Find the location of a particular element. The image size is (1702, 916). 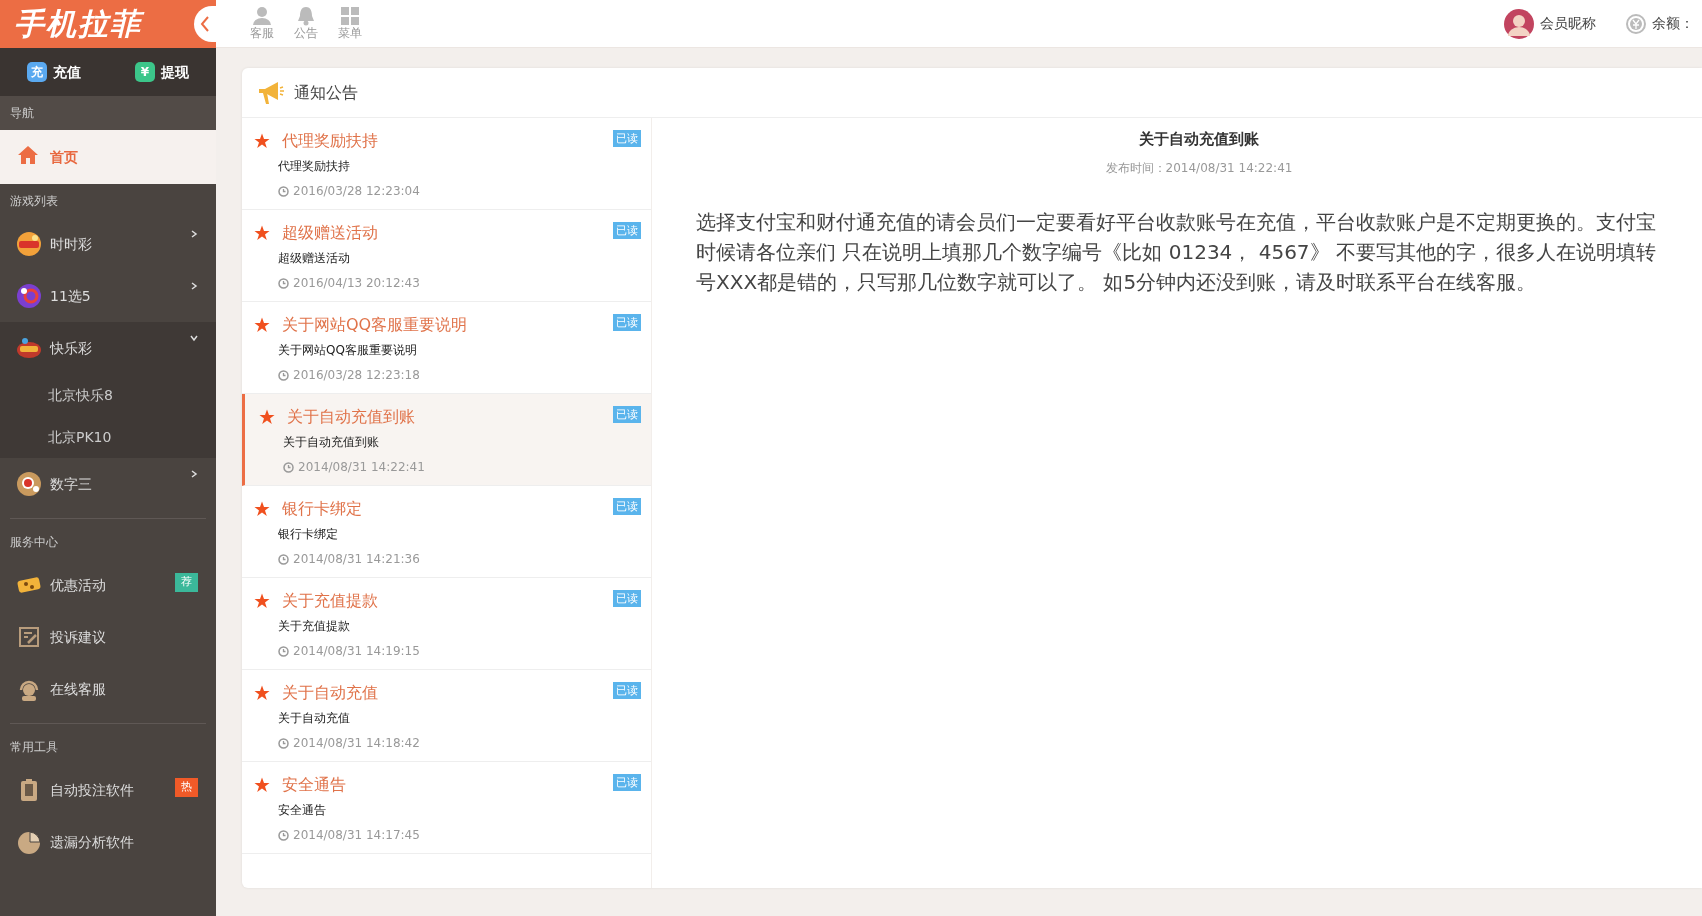

chevron-down-icon is located at coordinates (194, 338).